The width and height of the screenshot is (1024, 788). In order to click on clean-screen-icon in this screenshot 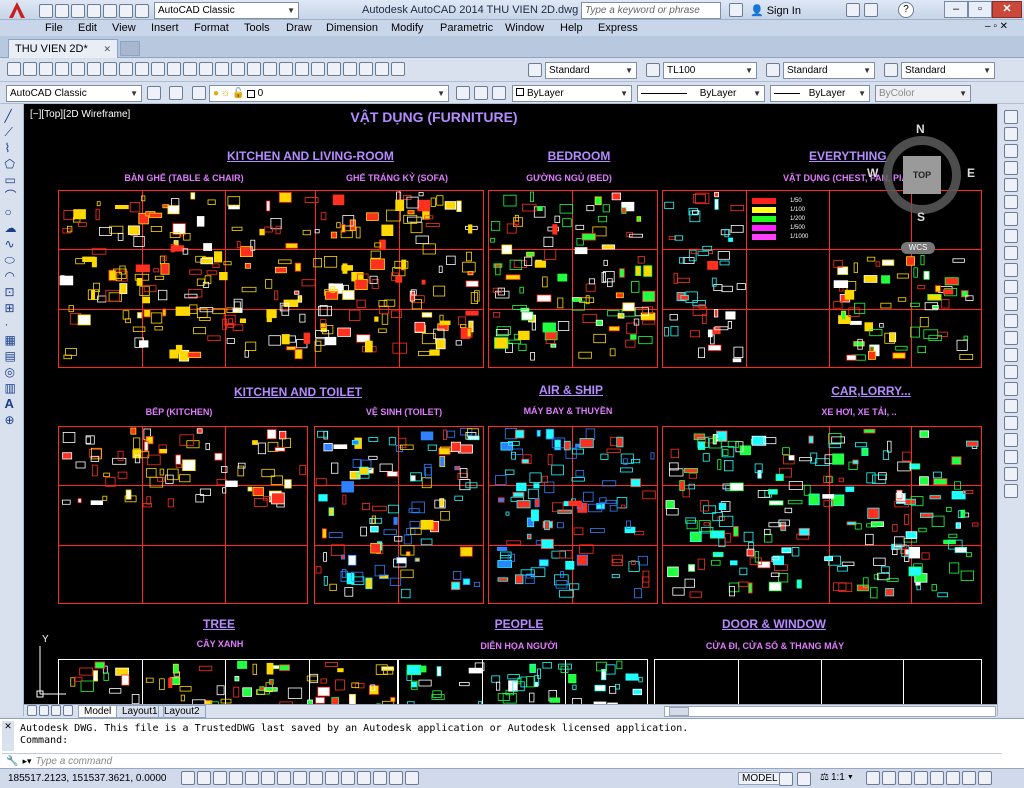, I will do `click(985, 778)`.